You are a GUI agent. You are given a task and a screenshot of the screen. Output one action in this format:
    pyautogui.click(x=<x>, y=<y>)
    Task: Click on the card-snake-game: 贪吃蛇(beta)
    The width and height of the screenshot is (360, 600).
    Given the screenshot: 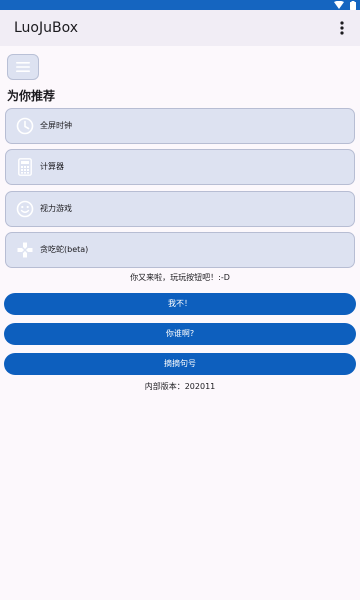 What is the action you would take?
    pyautogui.click(x=180, y=250)
    